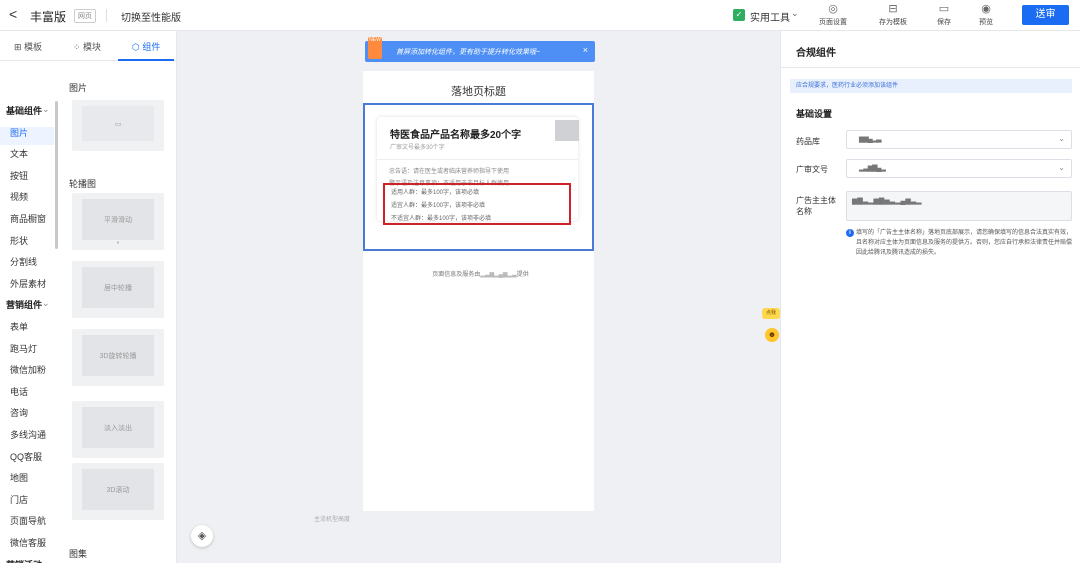 This screenshot has height=563, width=1080. I want to click on edition-title: 丰富版, so click(48, 17).